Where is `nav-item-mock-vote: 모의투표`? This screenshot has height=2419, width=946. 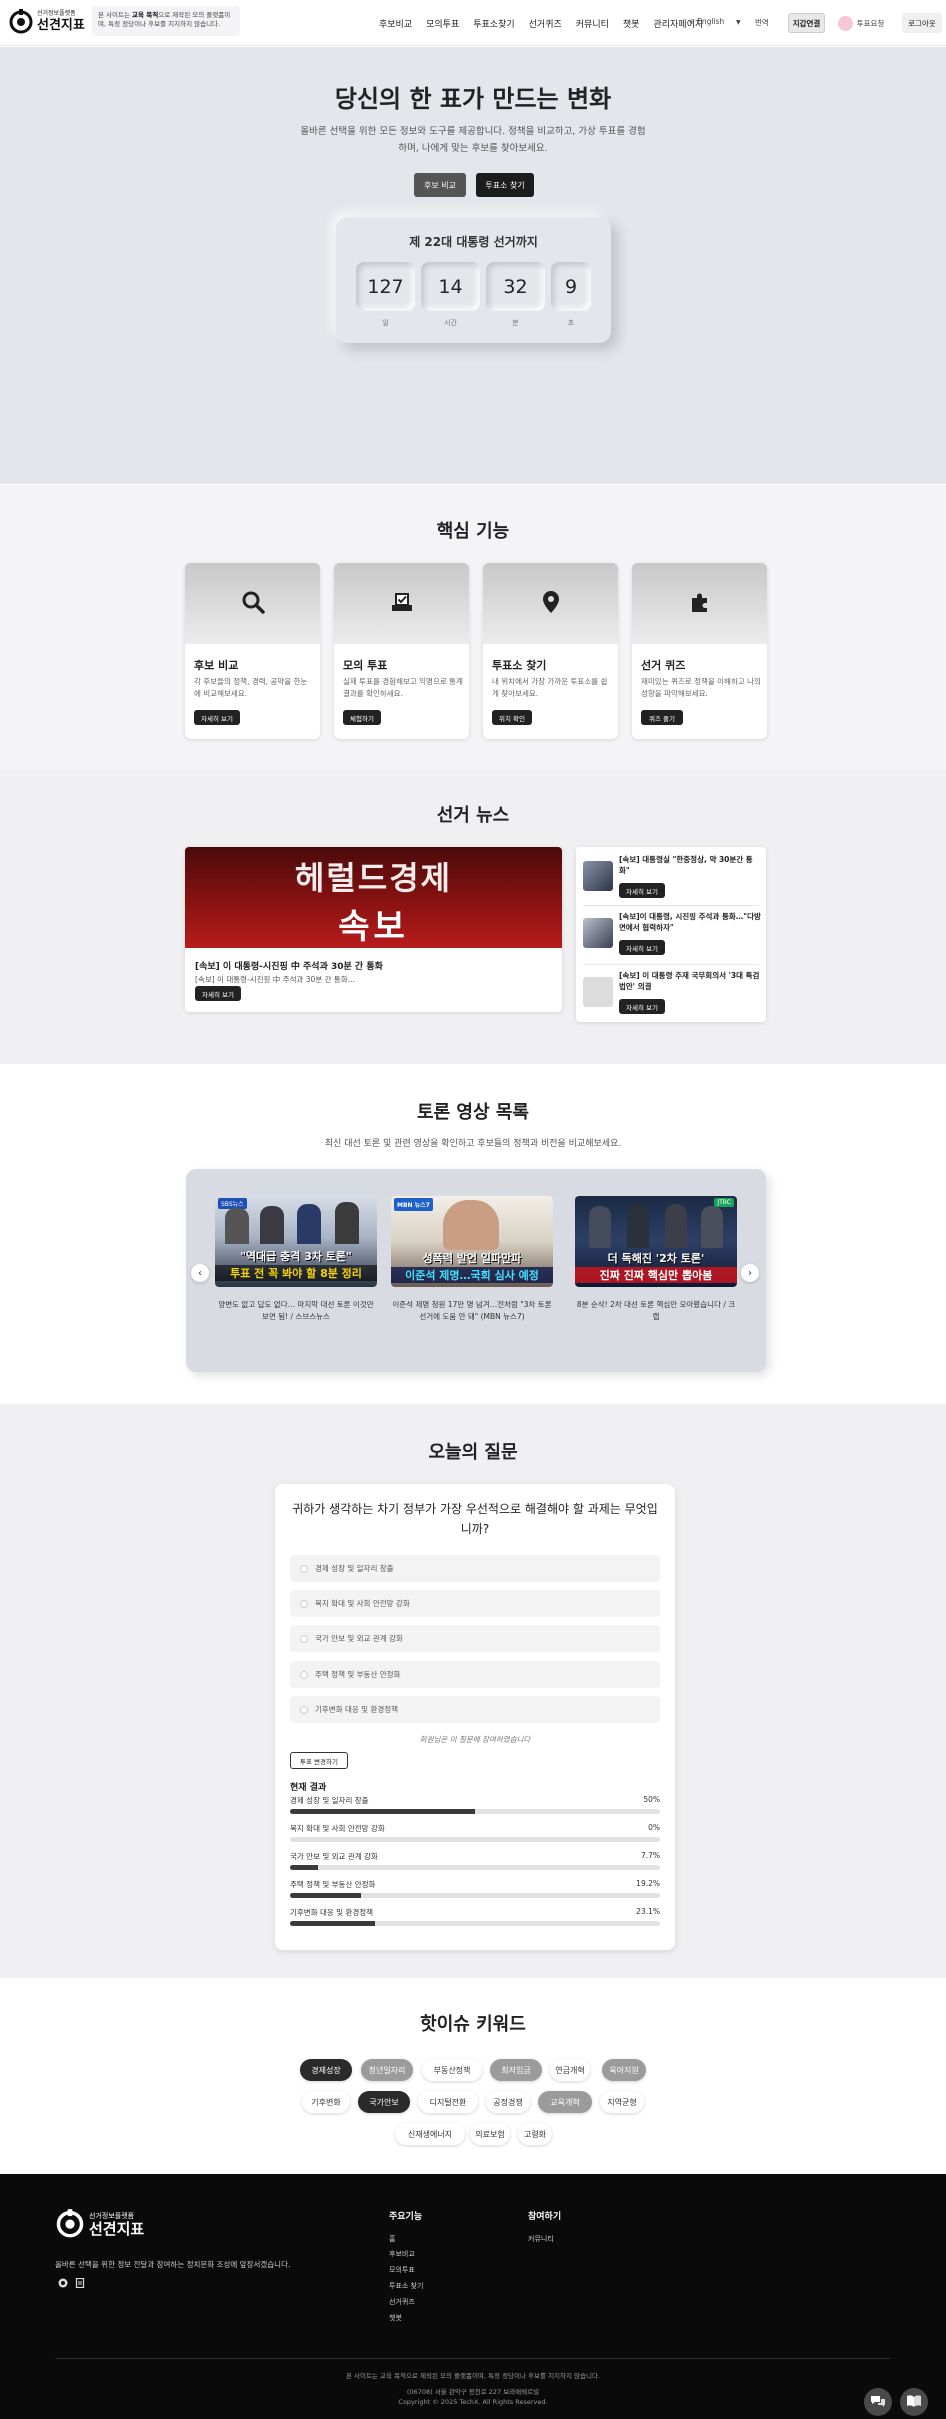 nav-item-mock-vote: 모의투표 is located at coordinates (442, 23).